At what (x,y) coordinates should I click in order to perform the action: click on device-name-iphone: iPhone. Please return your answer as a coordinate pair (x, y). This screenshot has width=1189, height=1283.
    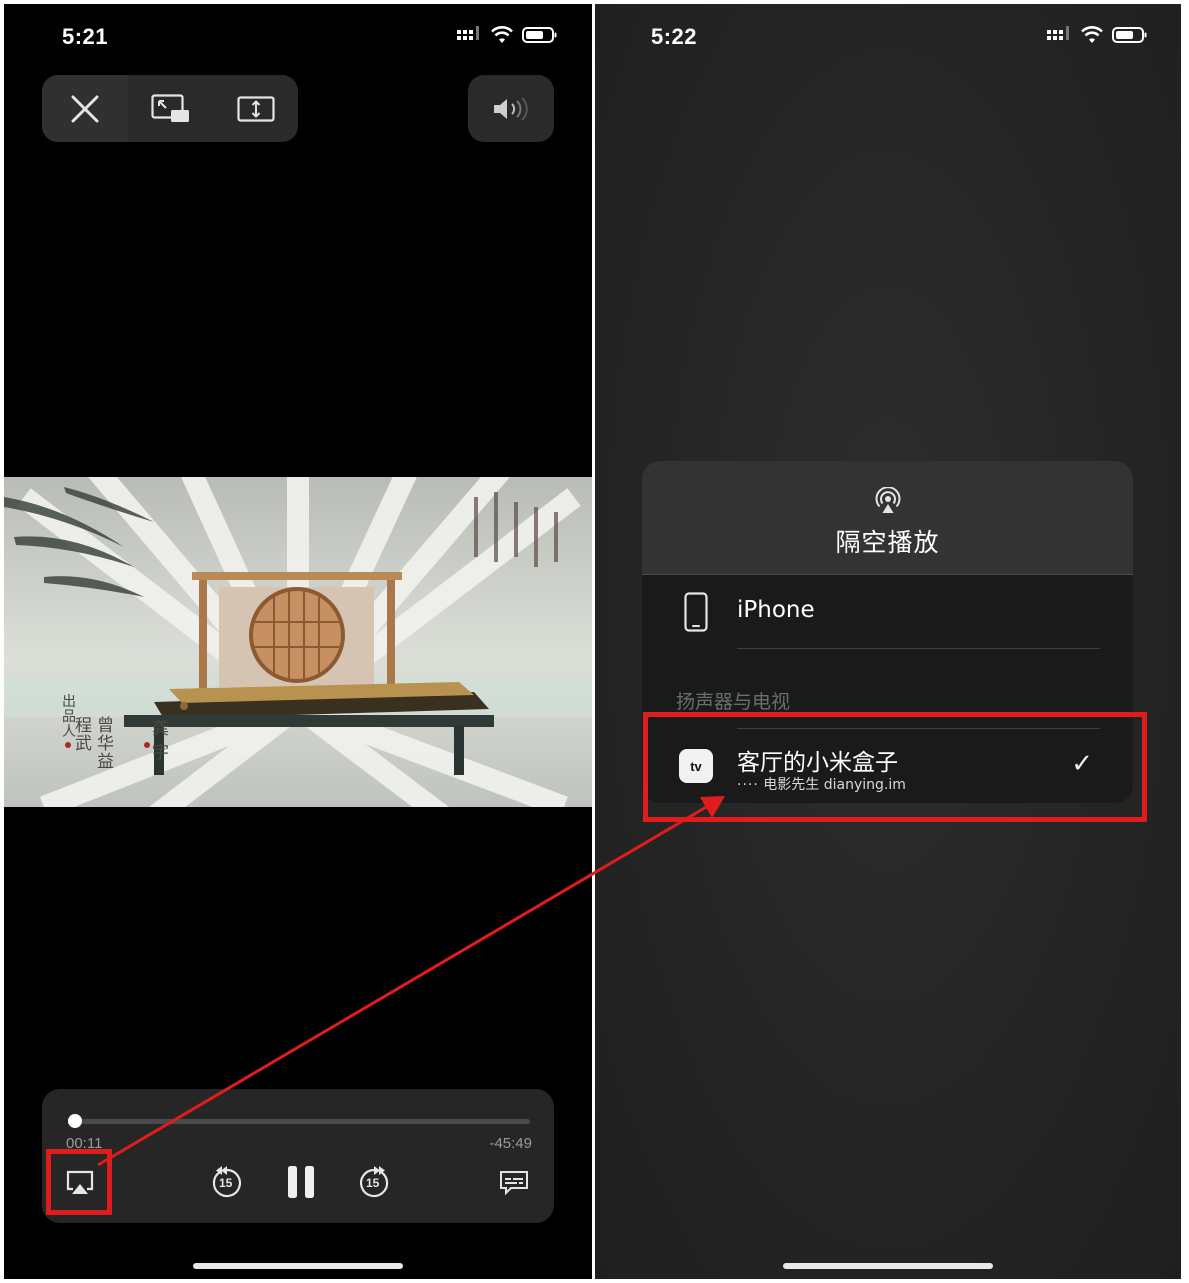
    Looking at the image, I should click on (776, 610).